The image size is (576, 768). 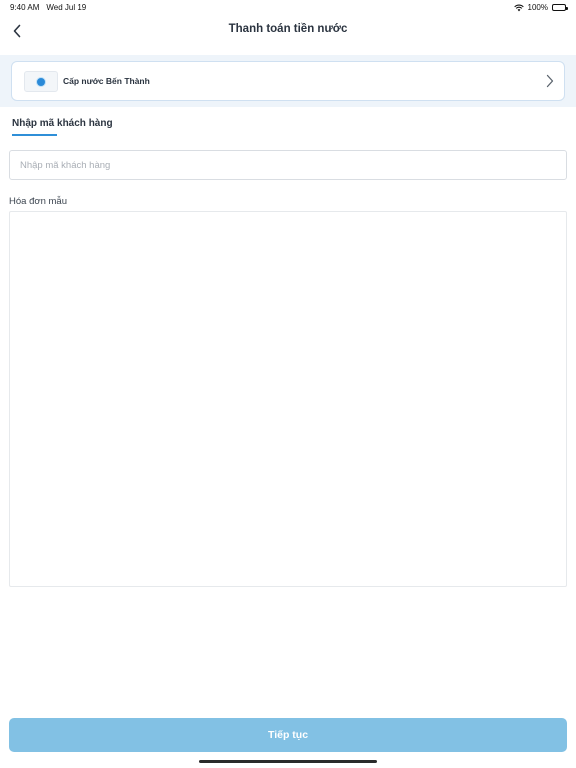 What do you see at coordinates (288, 7) in the screenshot?
I see `status-bar: 9:40 AM Wed Jul 19 100%` at bounding box center [288, 7].